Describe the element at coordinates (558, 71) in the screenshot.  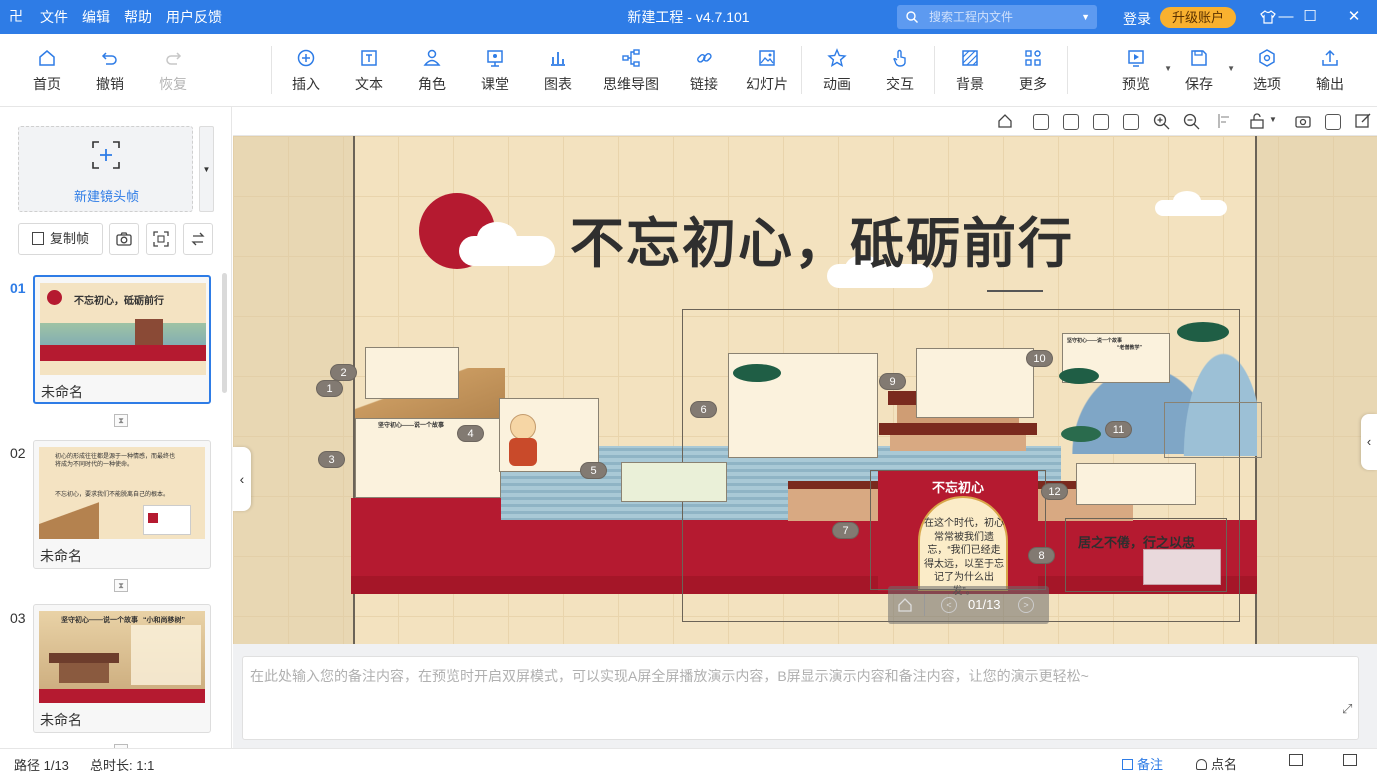
I see `chart-button: 图表` at that location.